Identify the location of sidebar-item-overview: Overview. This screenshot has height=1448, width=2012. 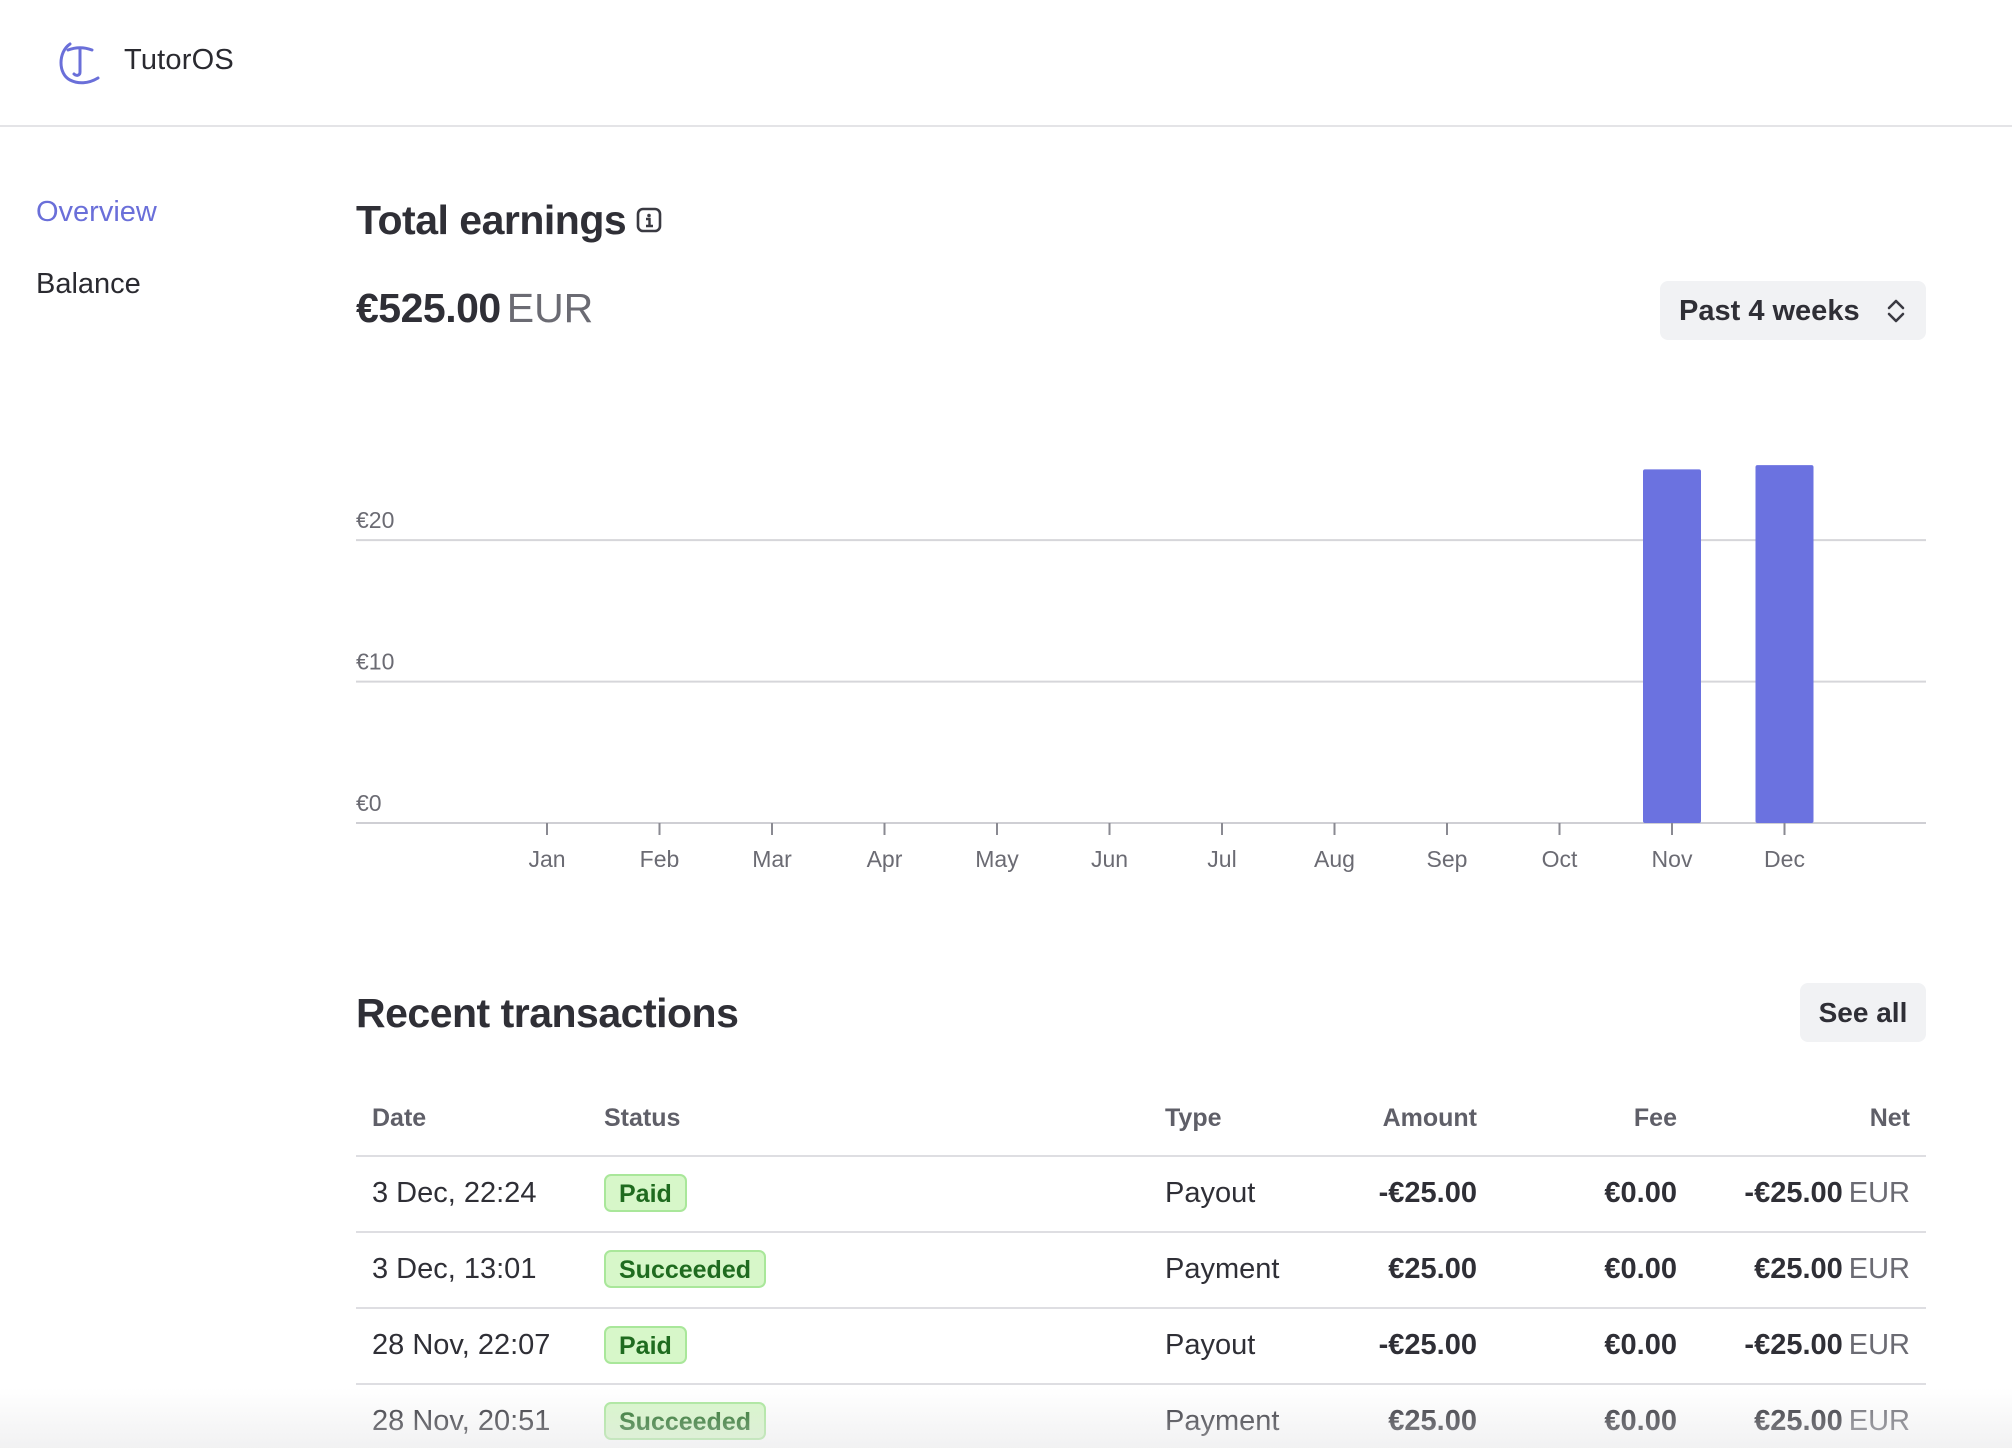
(96, 212).